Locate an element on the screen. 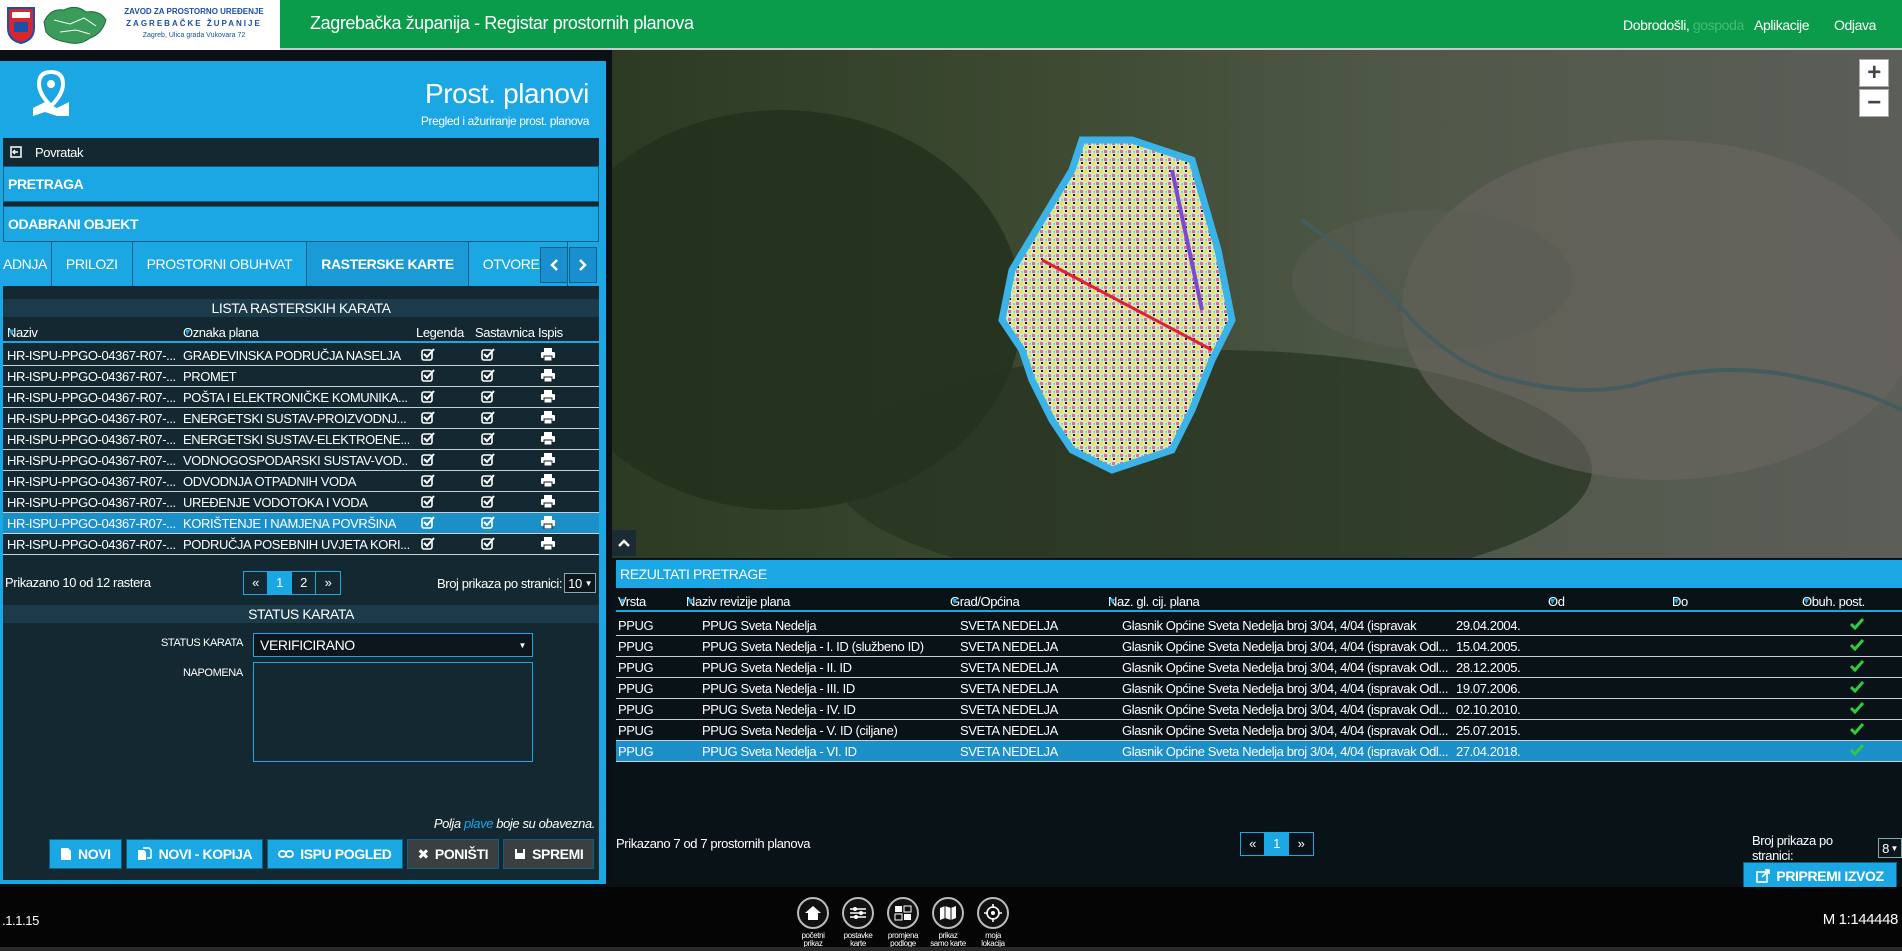  col-oznaka: ▼ Oznaka plana is located at coordinates (221, 332).